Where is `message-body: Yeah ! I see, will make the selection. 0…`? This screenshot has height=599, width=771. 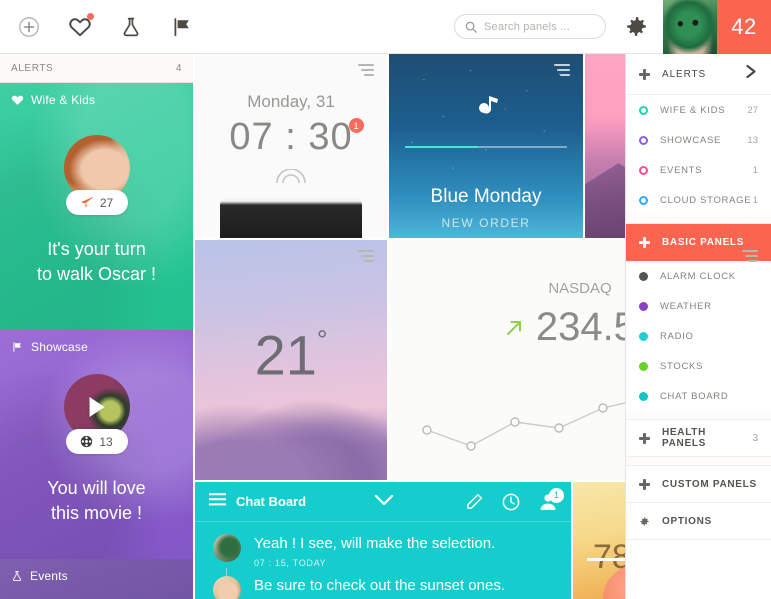
message-body: Yeah ! I see, will make the selection. 0… is located at coordinates (374, 551).